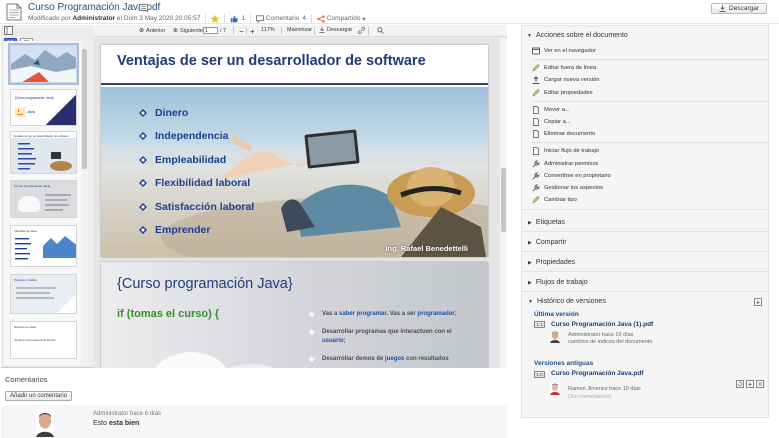  Describe the element at coordinates (650, 68) in the screenshot. I see `action-item: Editar fuera de línea` at that location.